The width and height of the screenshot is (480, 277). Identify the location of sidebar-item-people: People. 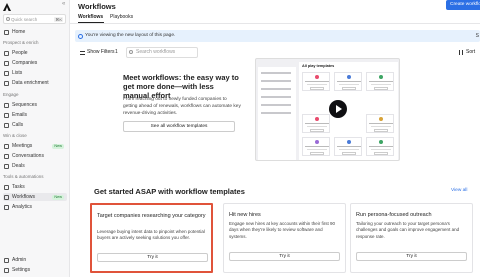
(35, 53).